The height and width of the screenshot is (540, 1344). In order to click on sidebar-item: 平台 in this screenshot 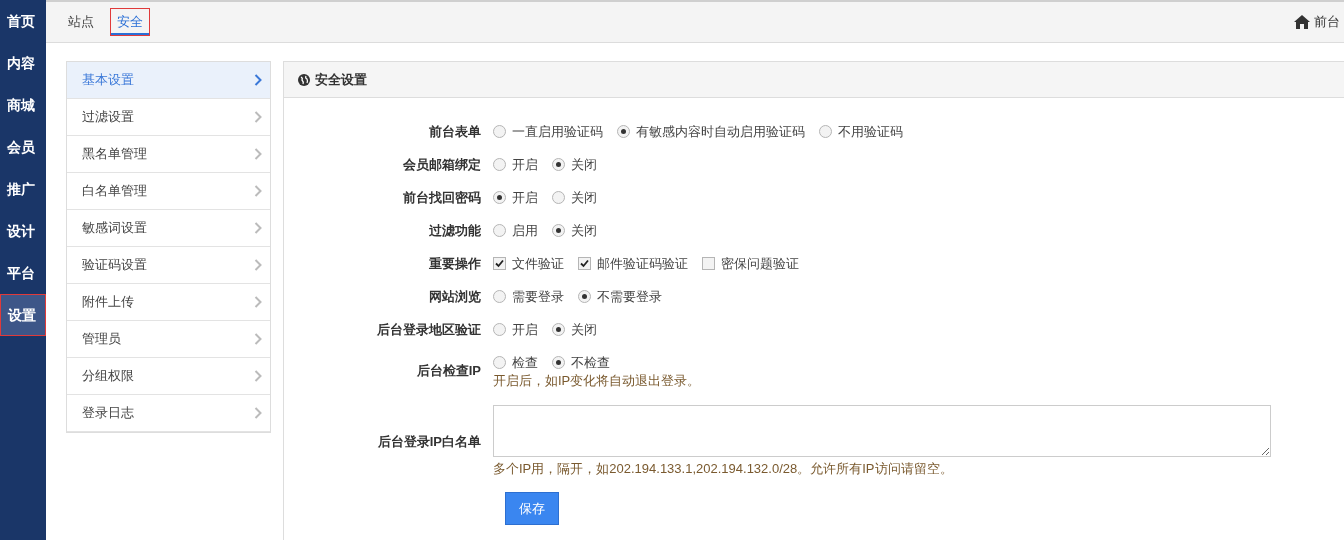, I will do `click(23, 273)`.